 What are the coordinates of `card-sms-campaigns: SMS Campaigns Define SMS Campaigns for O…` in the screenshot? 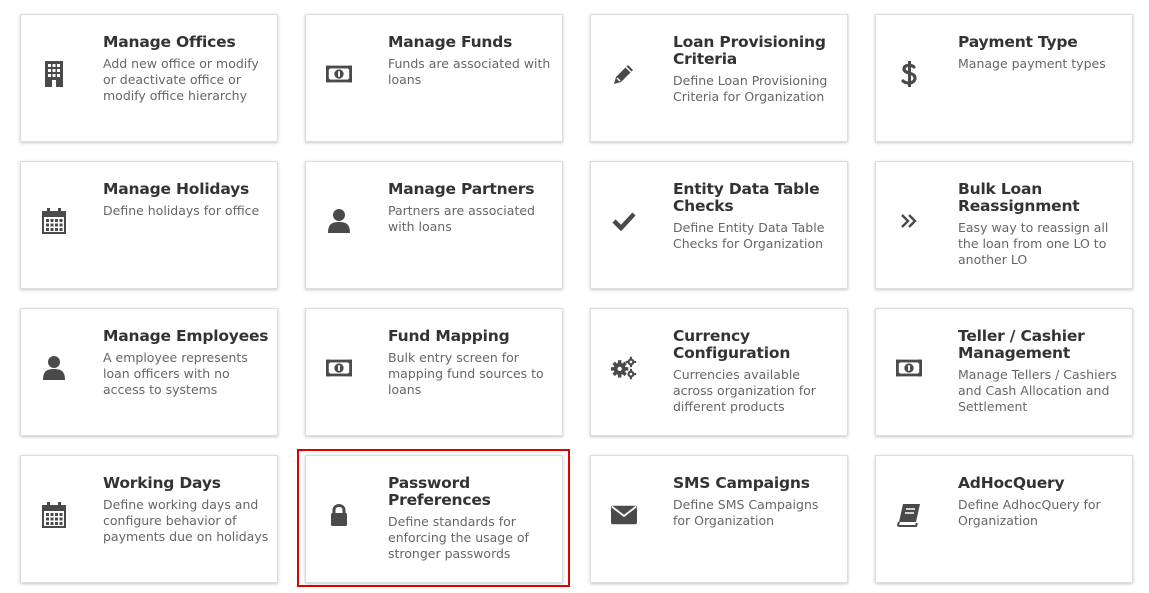 It's located at (719, 519).